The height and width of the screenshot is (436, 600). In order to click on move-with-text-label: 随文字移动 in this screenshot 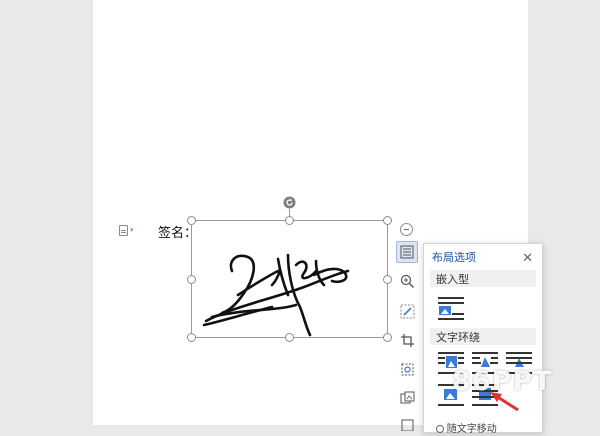, I will do `click(471, 429)`.